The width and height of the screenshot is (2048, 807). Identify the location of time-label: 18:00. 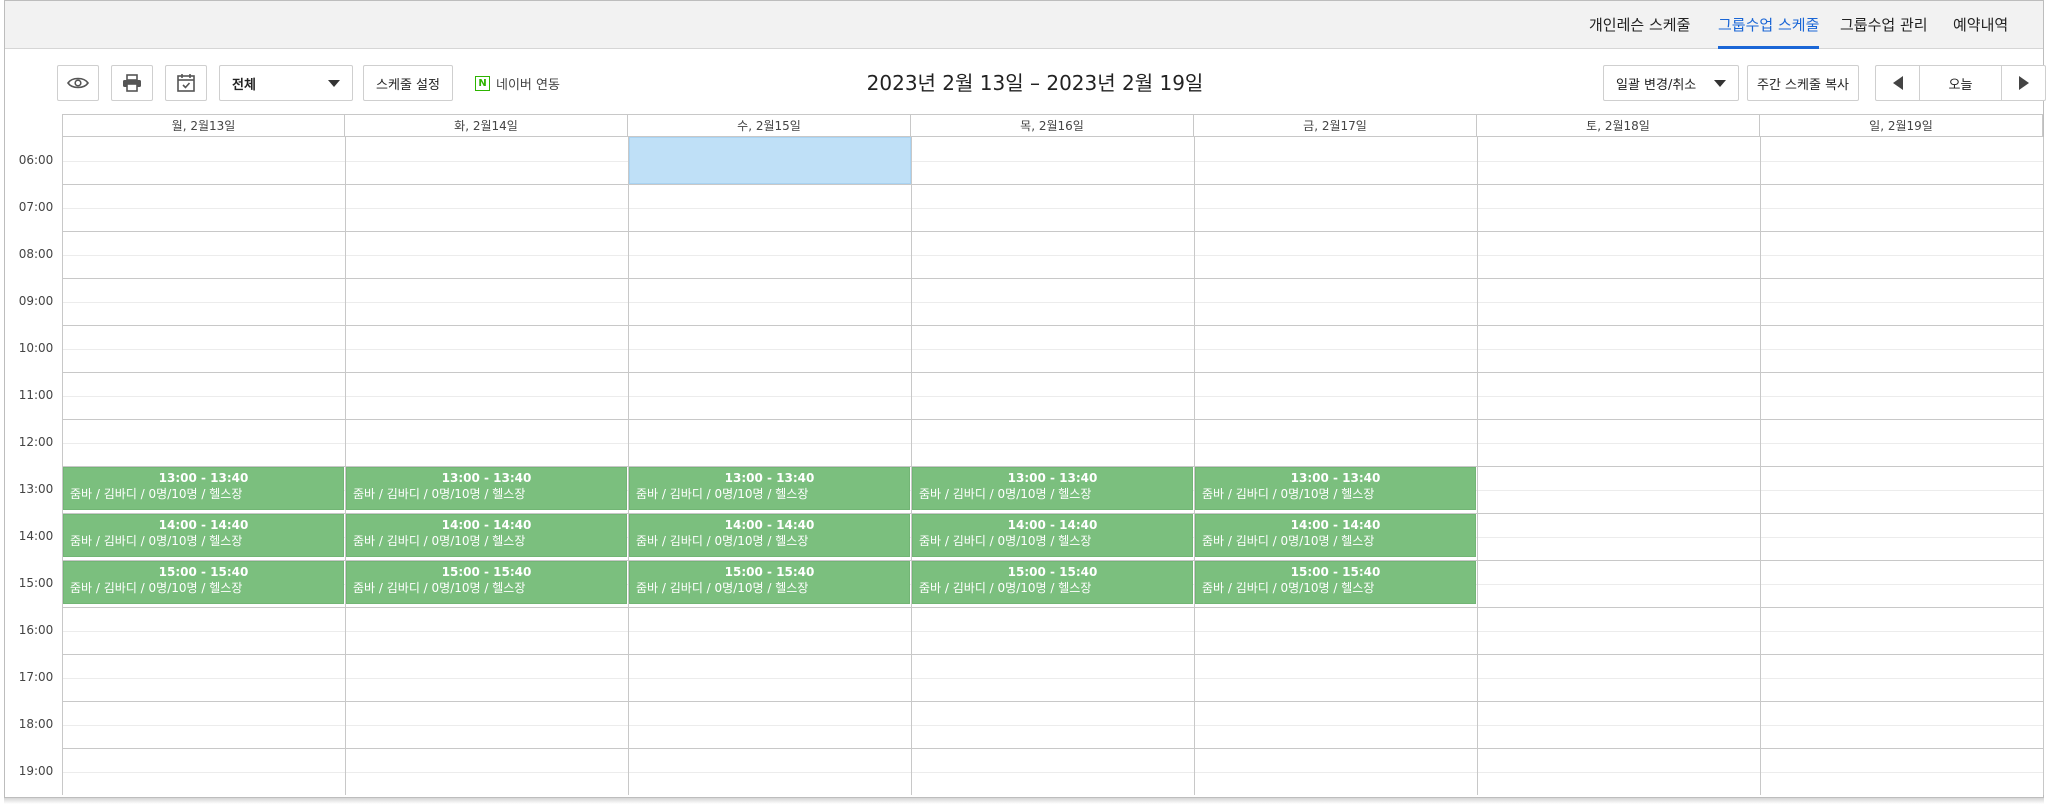
(36, 724).